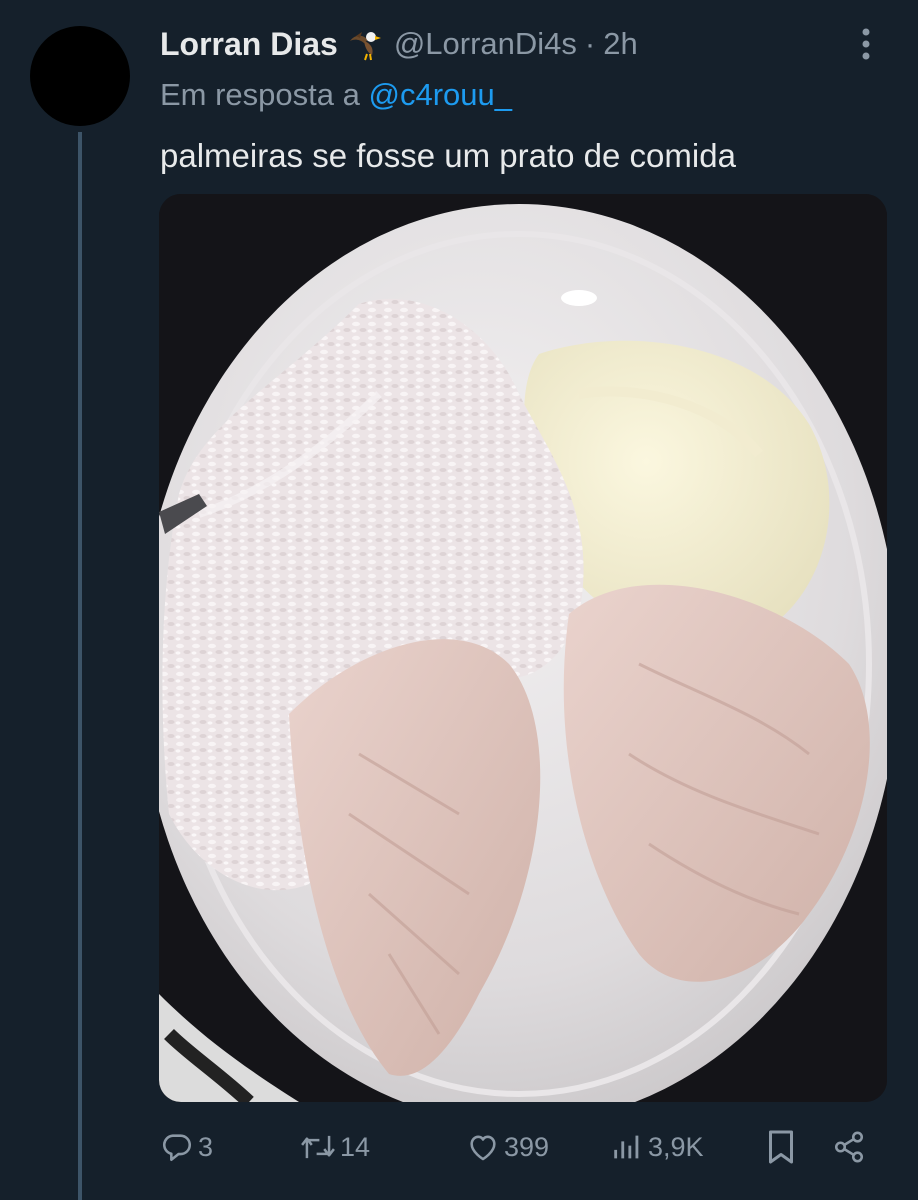  Describe the element at coordinates (206, 1146) in the screenshot. I see `reply-count: 3` at that location.